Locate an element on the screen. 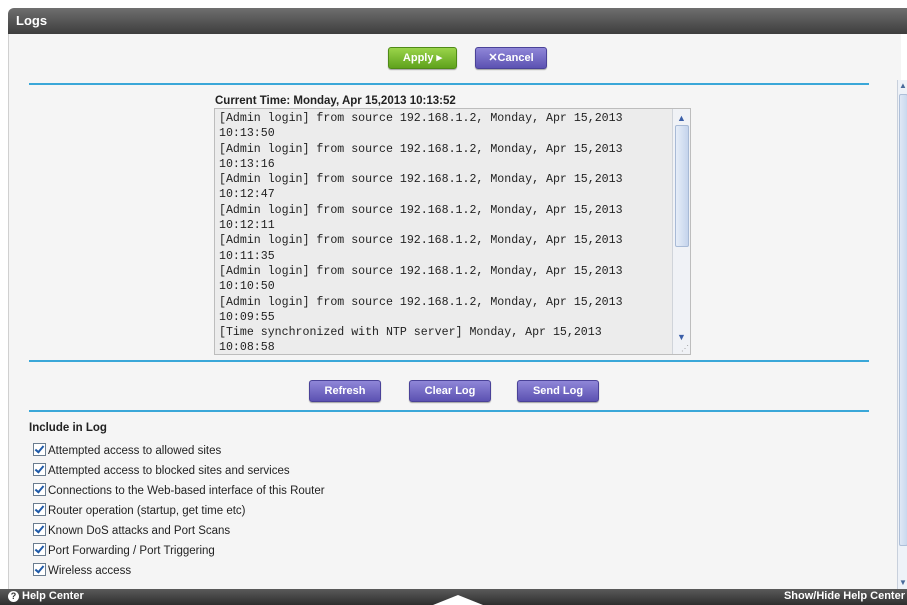 The width and height of the screenshot is (907, 605). help-icon: ? is located at coordinates (13, 596).